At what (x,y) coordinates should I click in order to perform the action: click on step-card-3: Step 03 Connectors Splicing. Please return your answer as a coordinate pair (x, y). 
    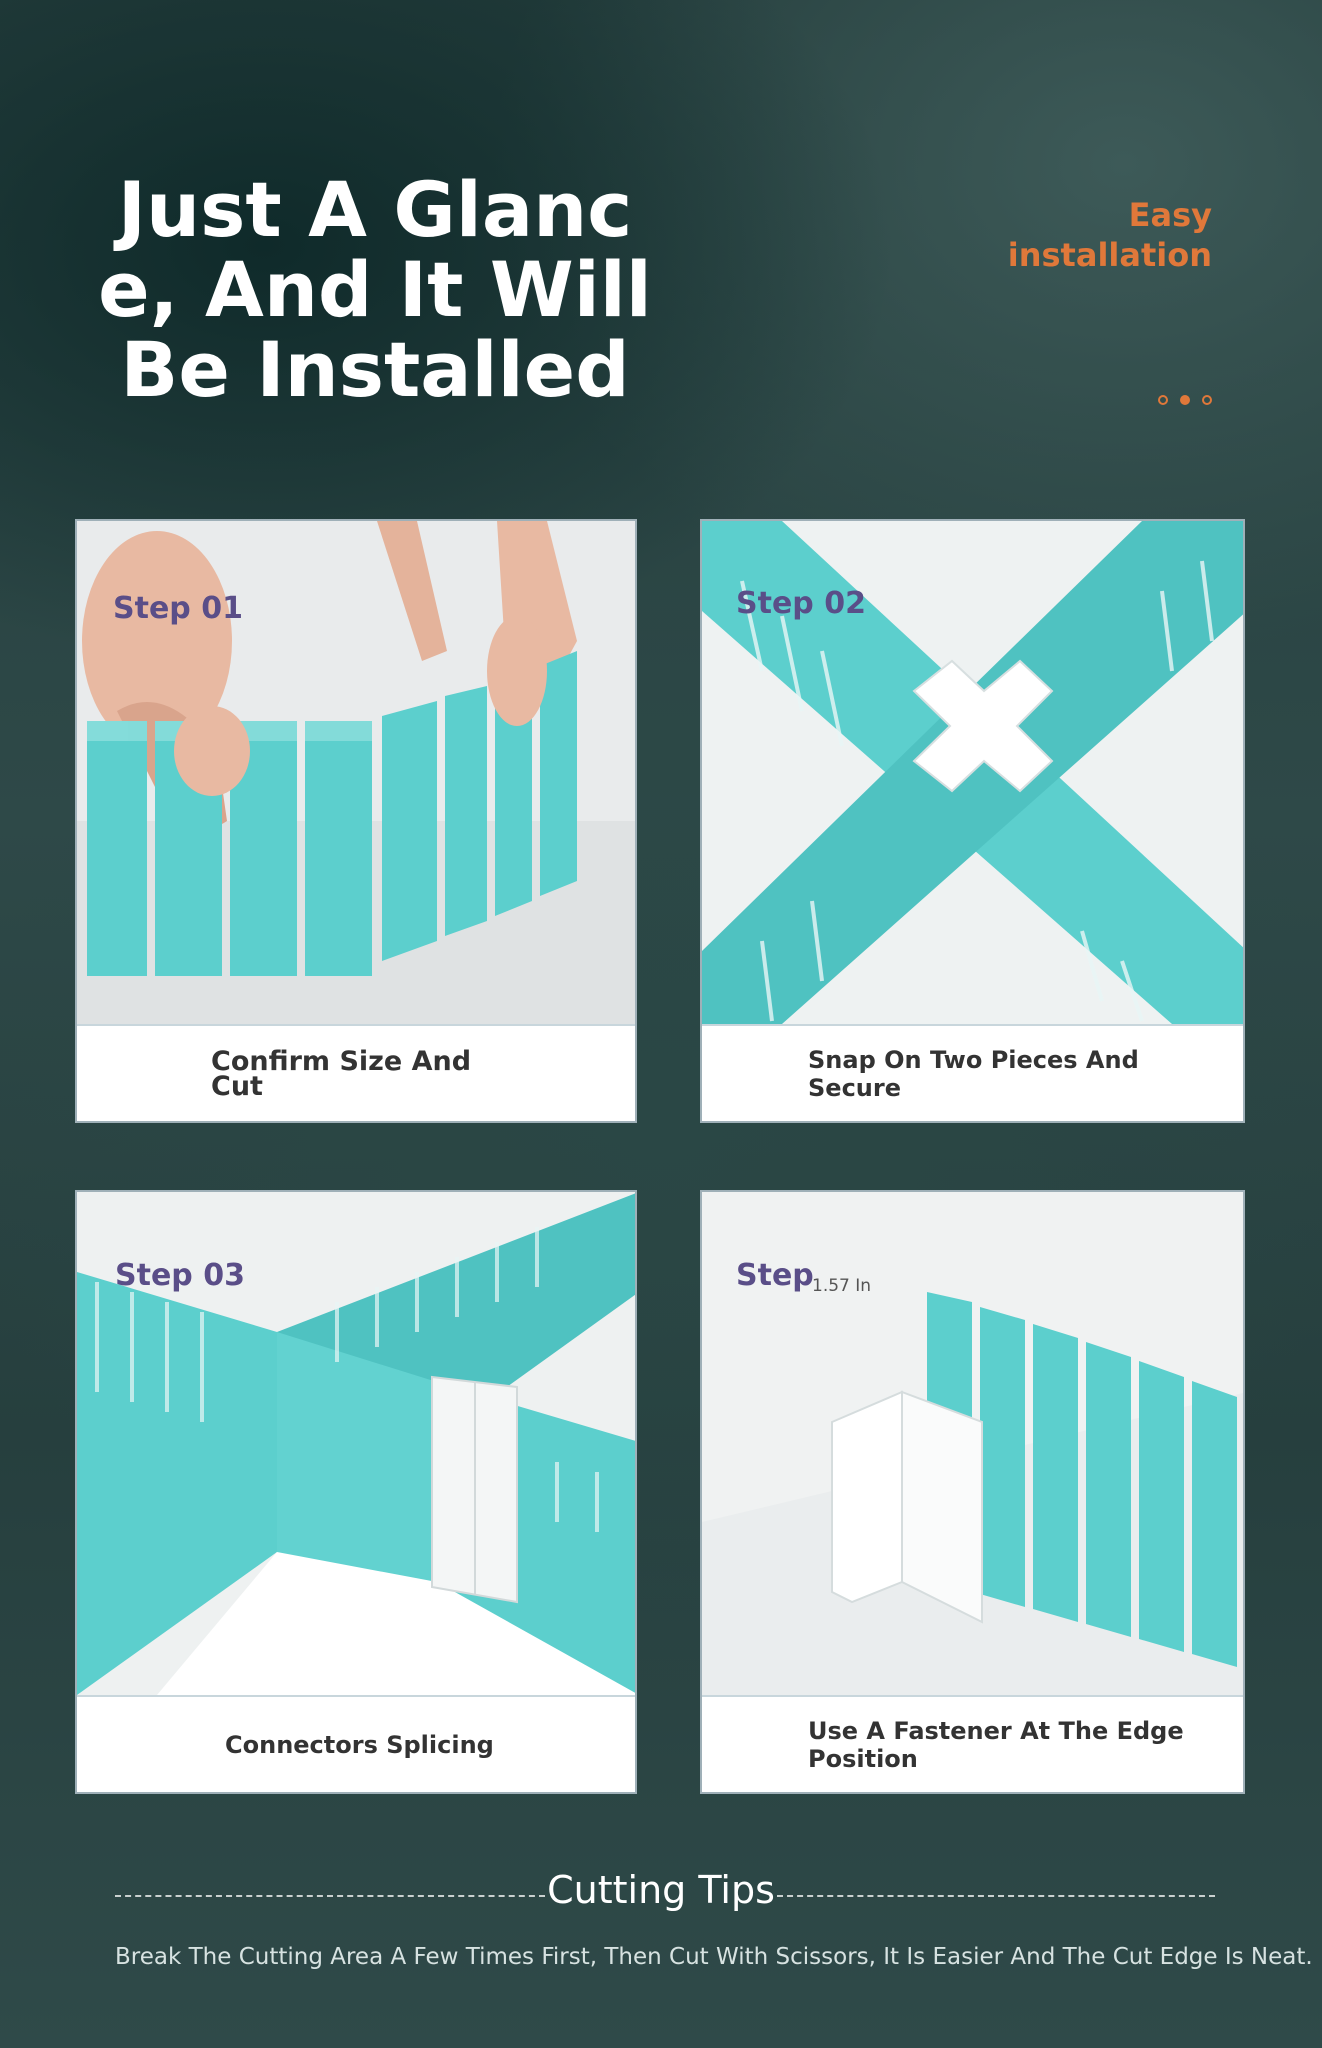
    Looking at the image, I should click on (356, 1492).